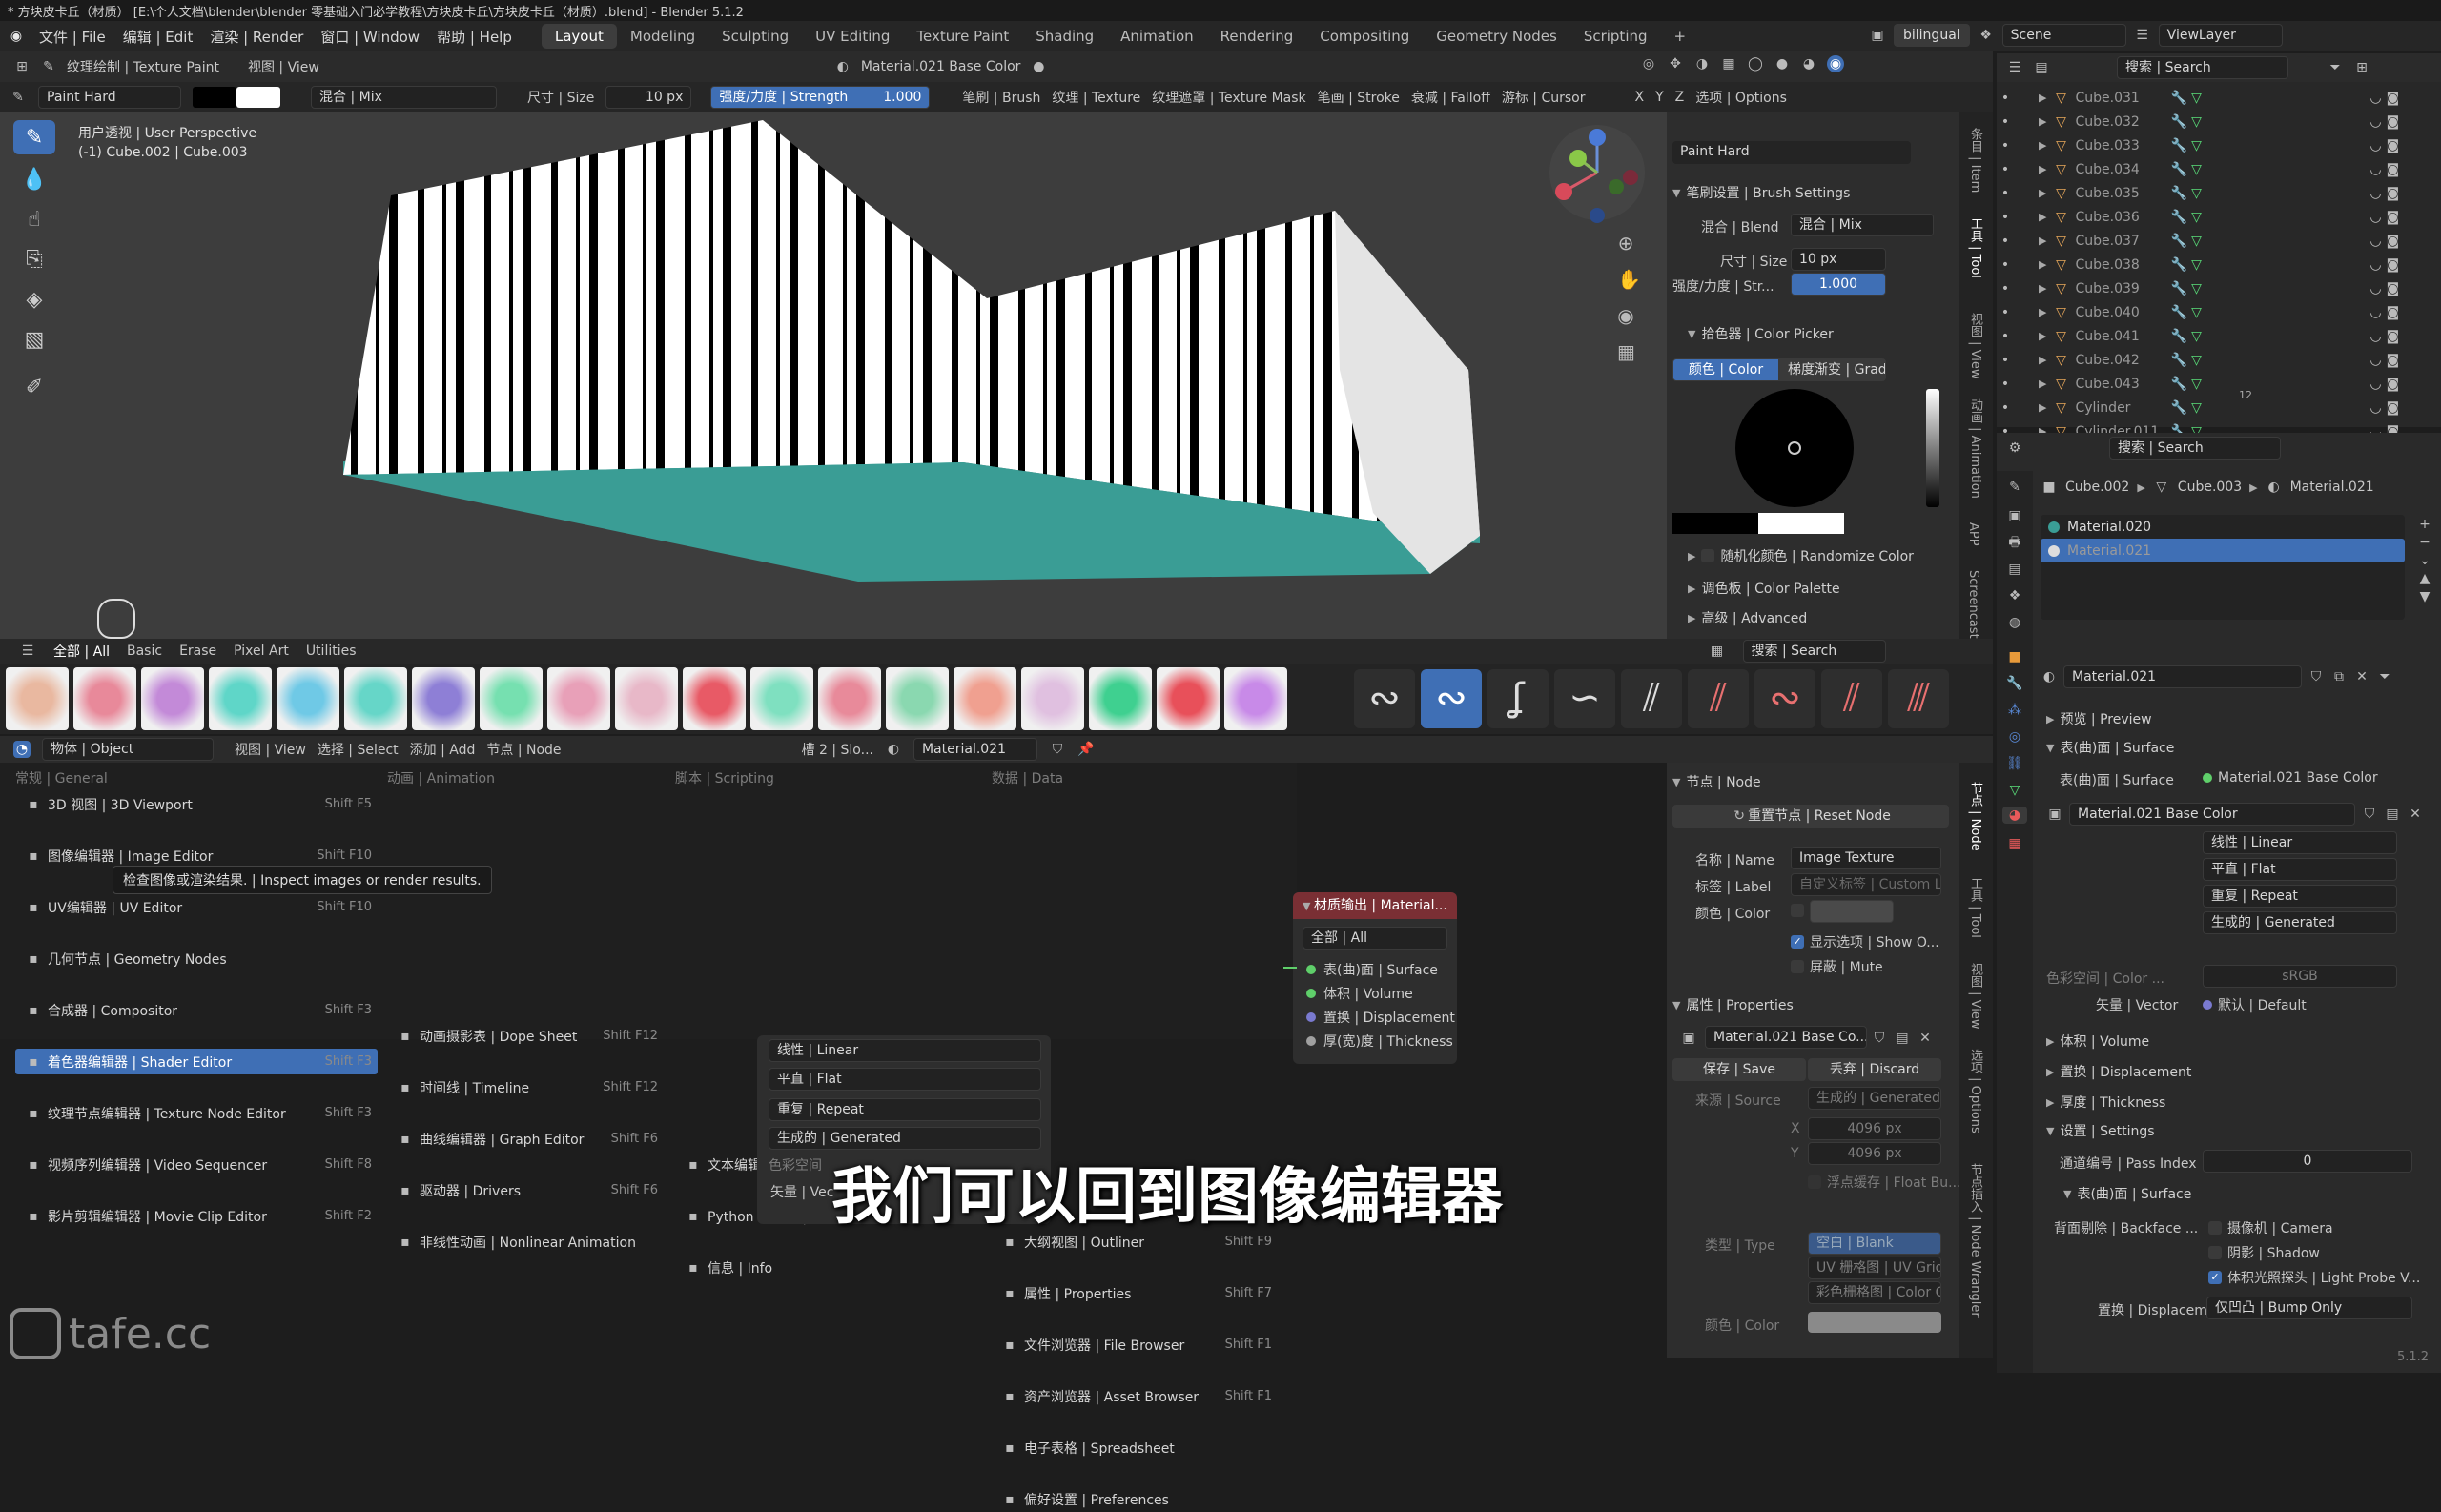  What do you see at coordinates (1680, 36) in the screenshot?
I see `add-workspace-icon: +` at bounding box center [1680, 36].